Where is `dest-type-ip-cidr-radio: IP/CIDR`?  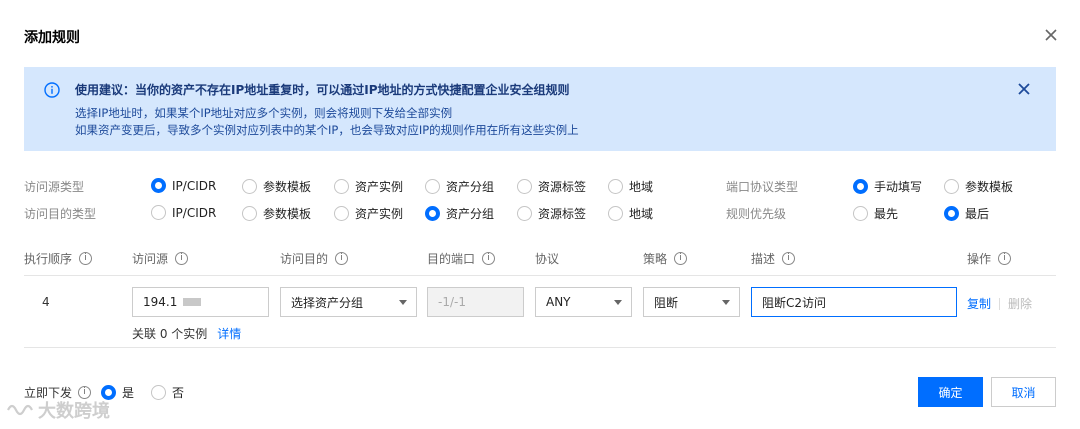 dest-type-ip-cidr-radio: IP/CIDR is located at coordinates (183, 212).